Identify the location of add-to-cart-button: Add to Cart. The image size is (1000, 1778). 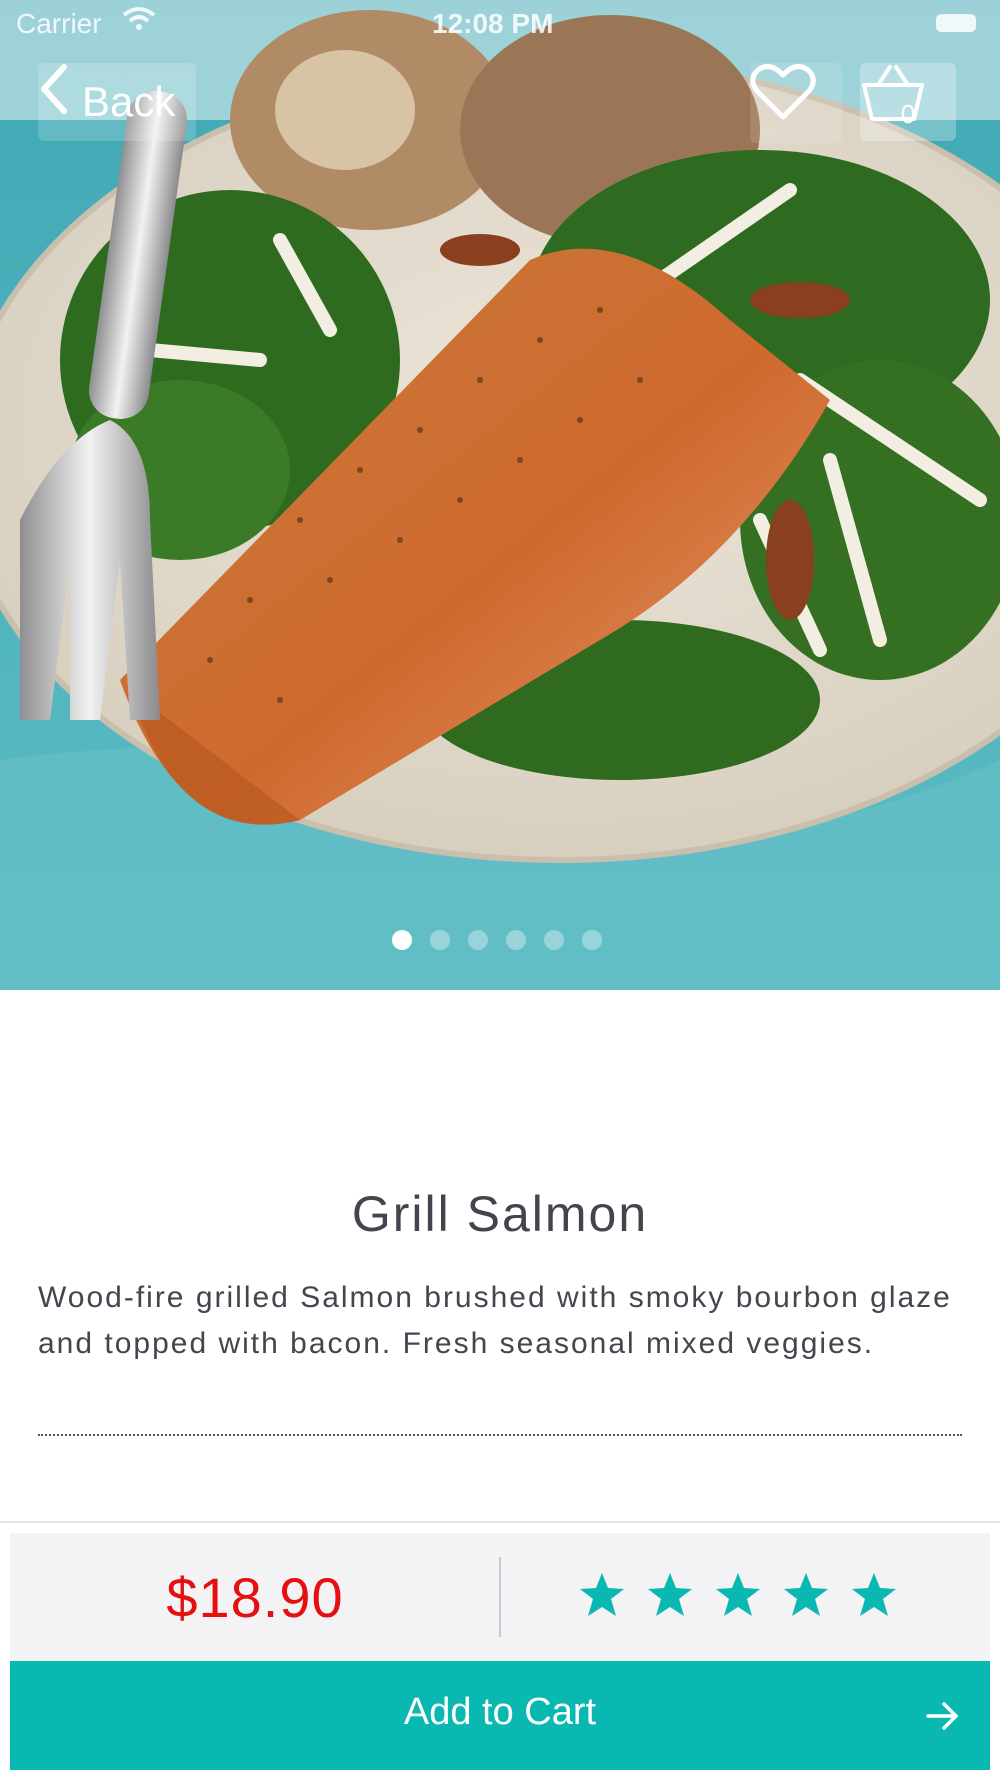
(500, 1715).